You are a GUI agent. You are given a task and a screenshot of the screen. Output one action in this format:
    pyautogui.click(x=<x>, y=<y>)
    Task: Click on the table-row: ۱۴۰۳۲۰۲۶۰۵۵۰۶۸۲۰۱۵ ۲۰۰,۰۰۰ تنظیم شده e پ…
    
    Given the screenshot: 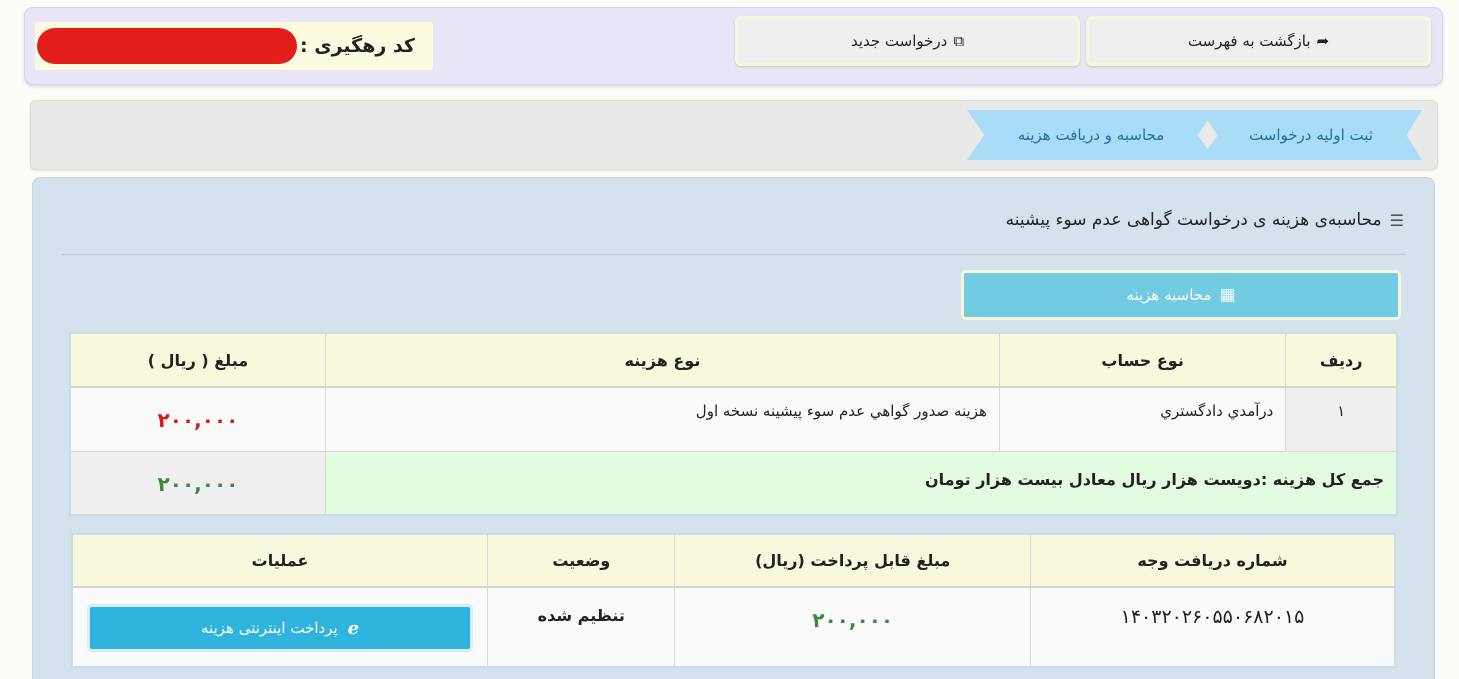 What is the action you would take?
    pyautogui.click(x=733, y=627)
    